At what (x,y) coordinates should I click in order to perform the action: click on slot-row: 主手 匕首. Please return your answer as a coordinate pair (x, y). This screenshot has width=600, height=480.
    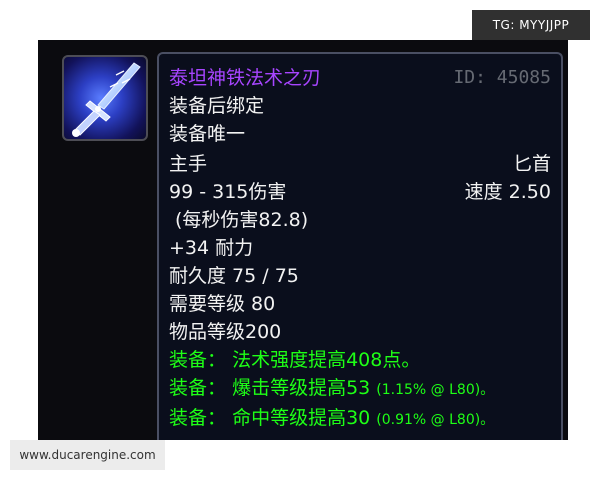
    Looking at the image, I should click on (360, 164).